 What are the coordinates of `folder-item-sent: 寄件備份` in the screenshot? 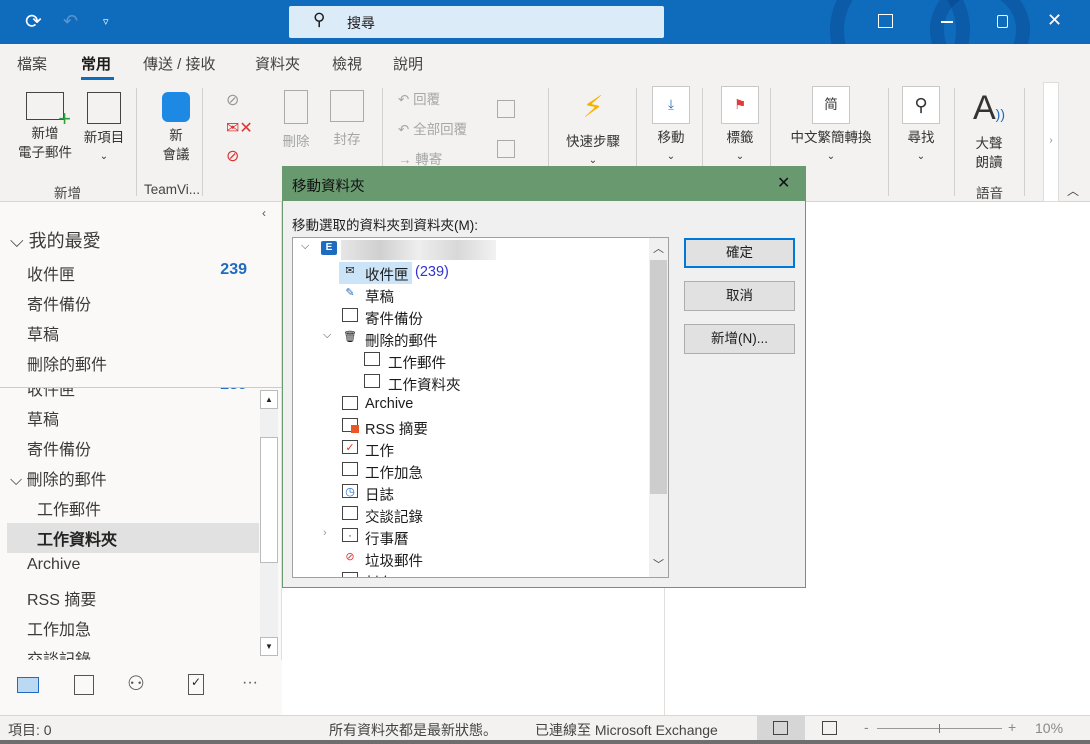 It's located at (59, 448).